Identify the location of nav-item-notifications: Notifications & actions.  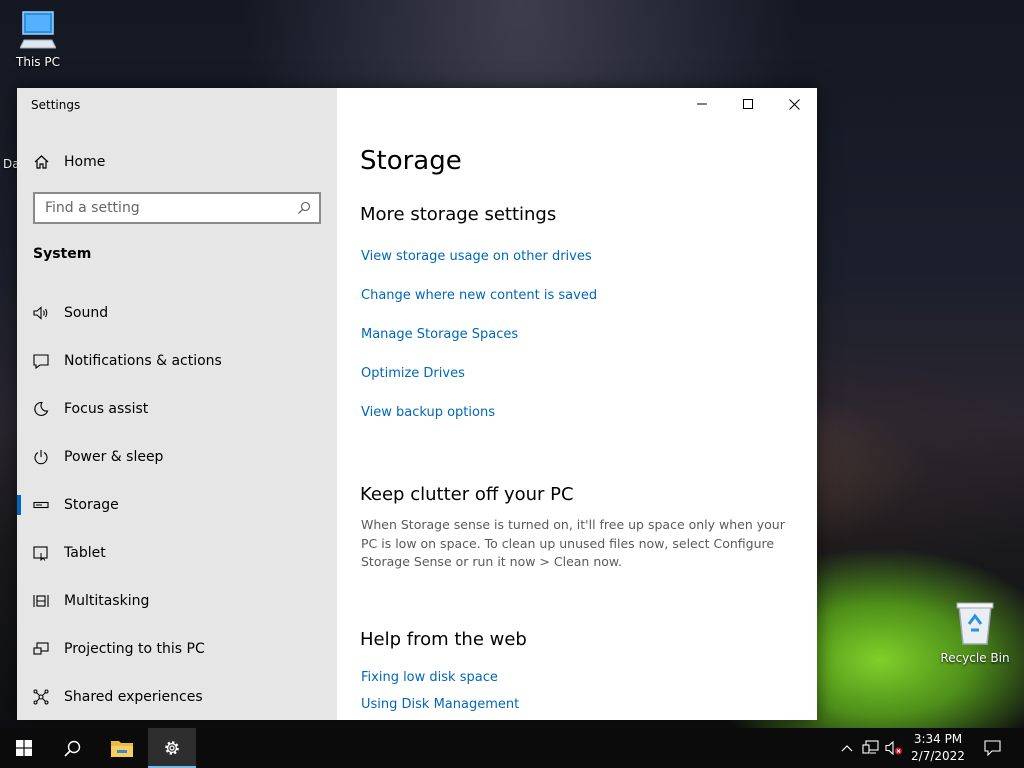
(177, 361).